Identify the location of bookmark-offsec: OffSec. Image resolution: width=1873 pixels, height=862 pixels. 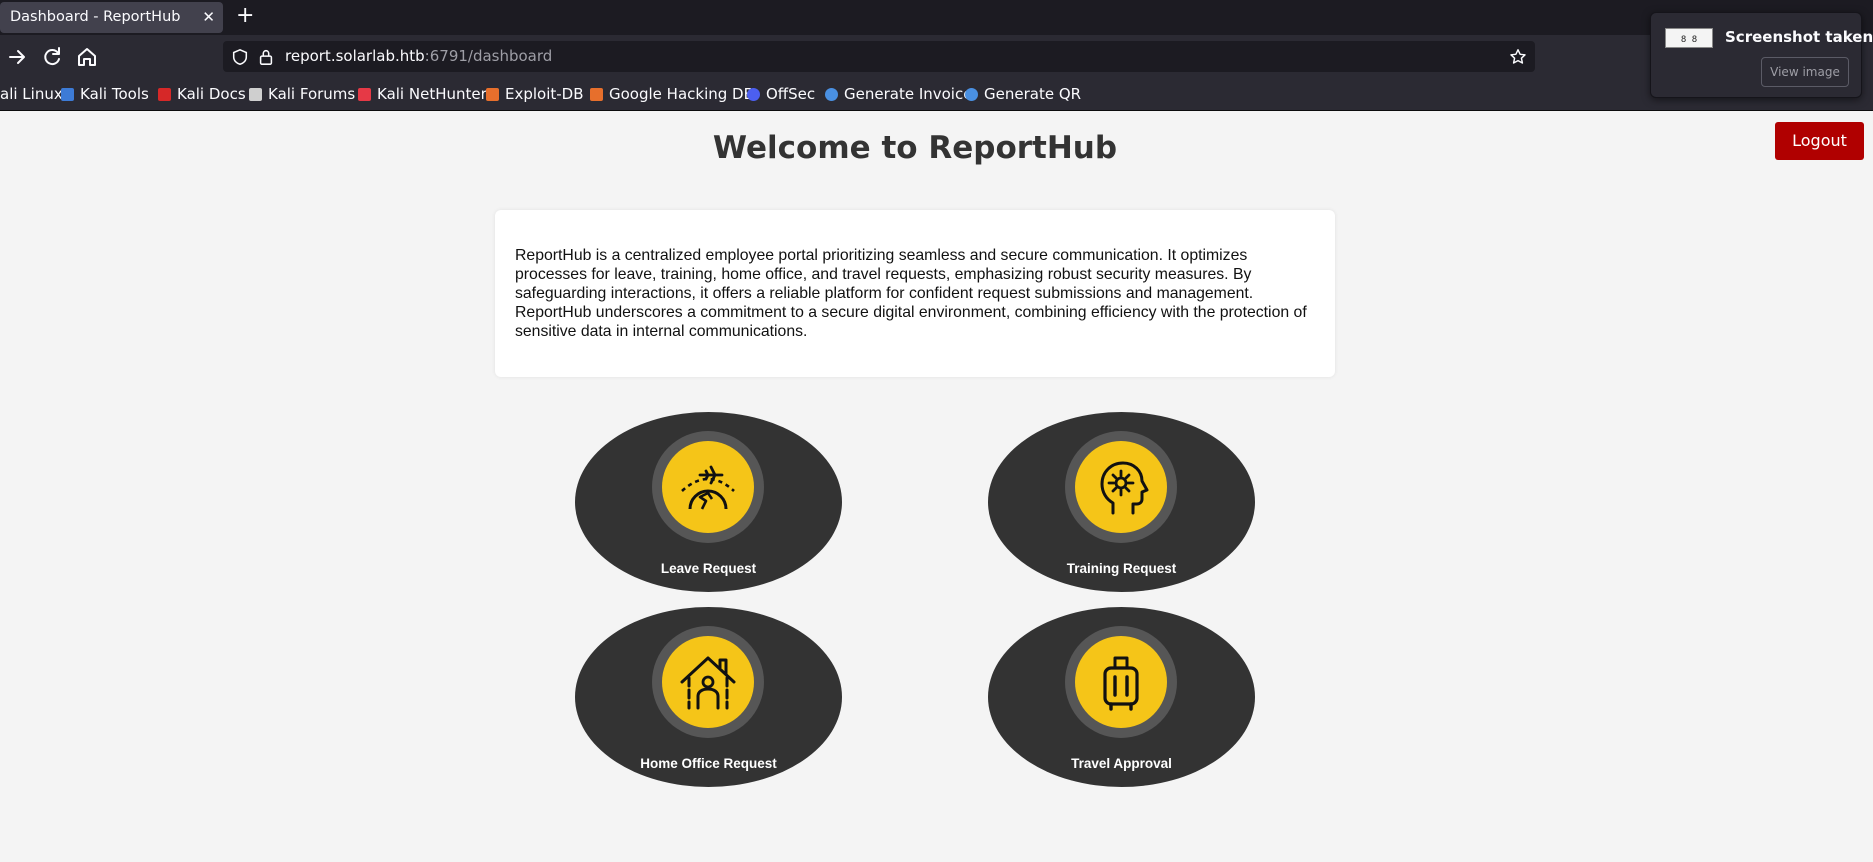
(781, 94).